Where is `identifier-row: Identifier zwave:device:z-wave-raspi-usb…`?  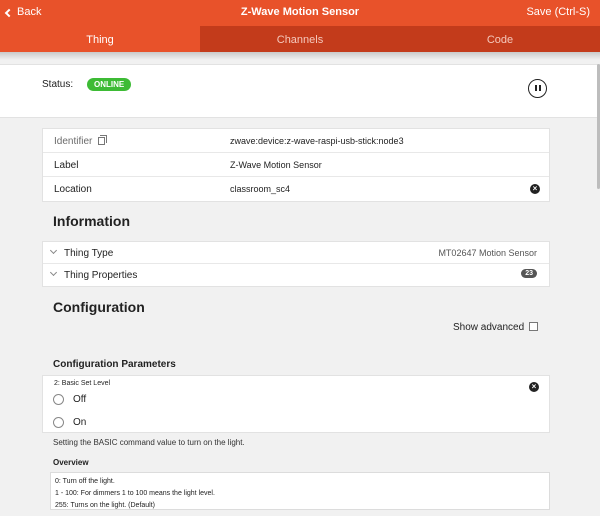
identifier-row: Identifier zwave:device:z-wave-raspi-usb… is located at coordinates (296, 141).